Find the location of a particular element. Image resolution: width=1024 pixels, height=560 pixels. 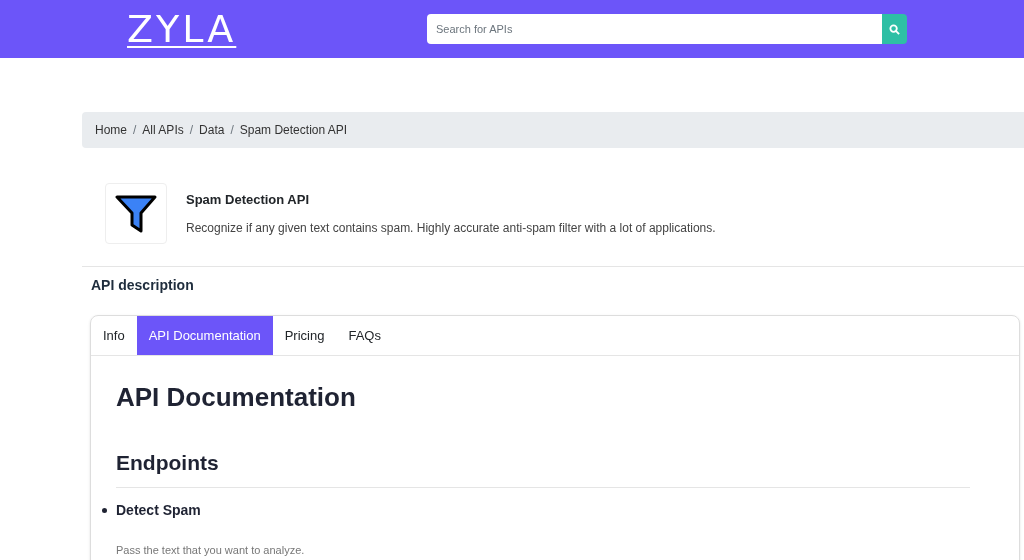

content-subheading: Endpoints is located at coordinates (168, 463).